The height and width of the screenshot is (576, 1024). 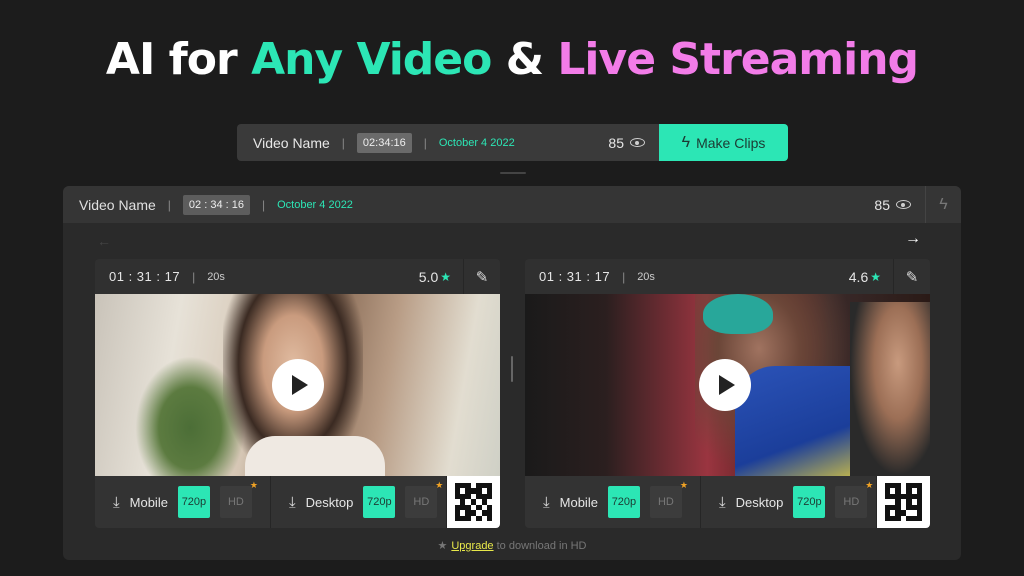 What do you see at coordinates (512, 369) in the screenshot?
I see `carousel-divider` at bounding box center [512, 369].